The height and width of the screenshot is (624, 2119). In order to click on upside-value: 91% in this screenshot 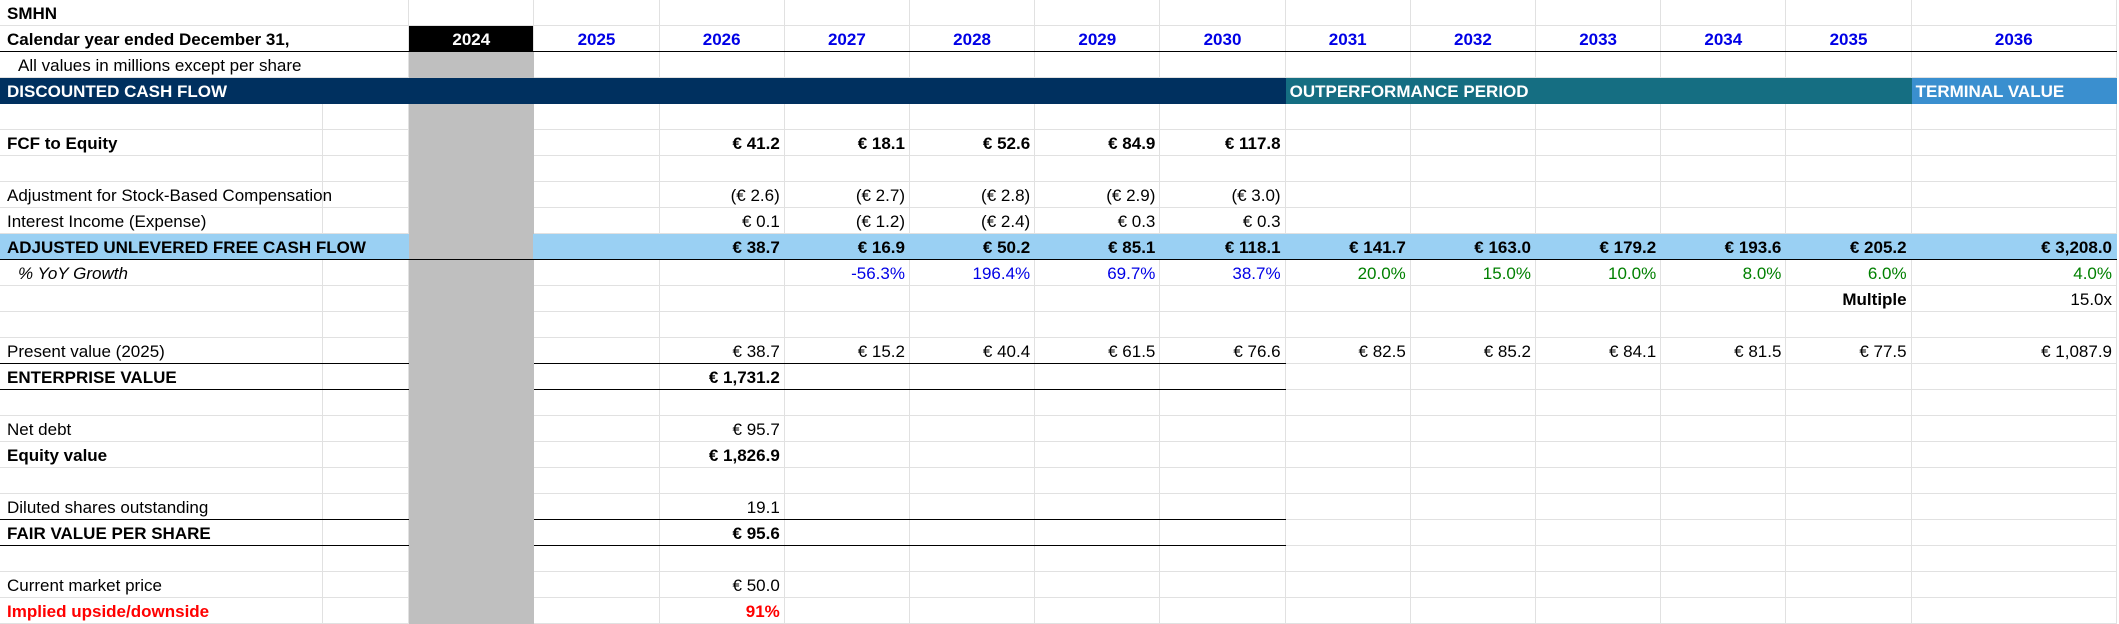, I will do `click(722, 610)`.